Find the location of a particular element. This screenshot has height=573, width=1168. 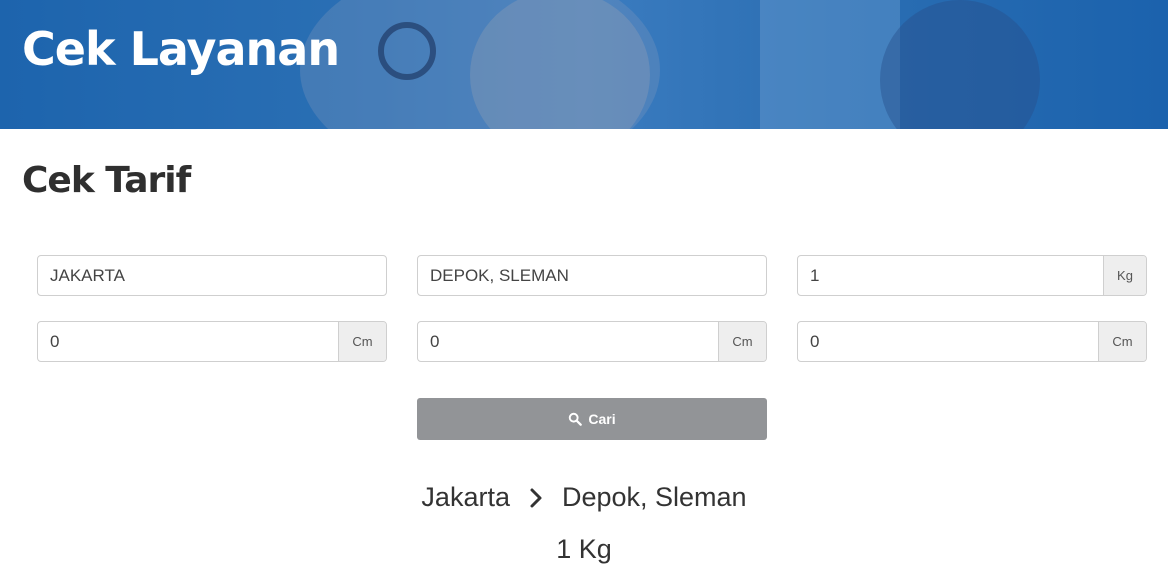

length-unit-addon: Cm is located at coordinates (362, 341).